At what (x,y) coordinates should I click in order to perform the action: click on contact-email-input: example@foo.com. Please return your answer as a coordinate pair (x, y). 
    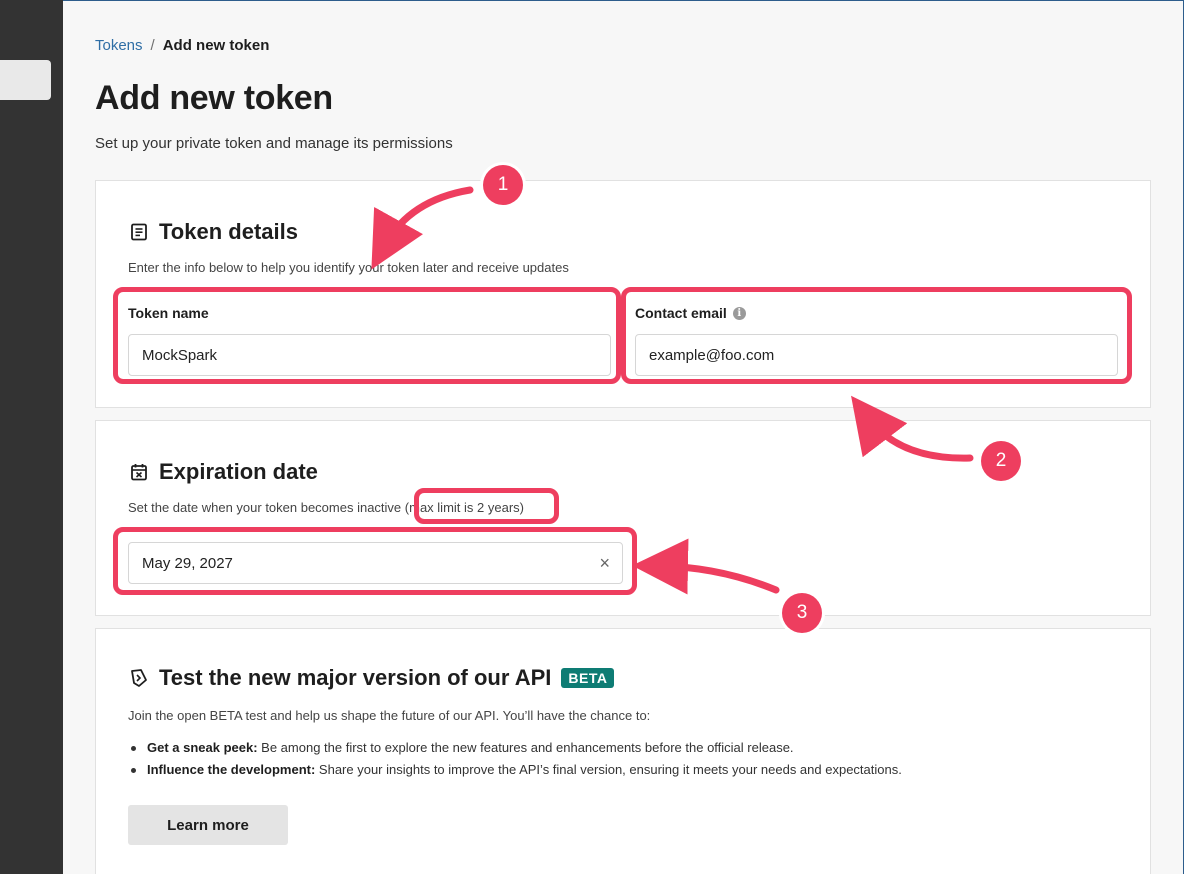
    Looking at the image, I should click on (876, 355).